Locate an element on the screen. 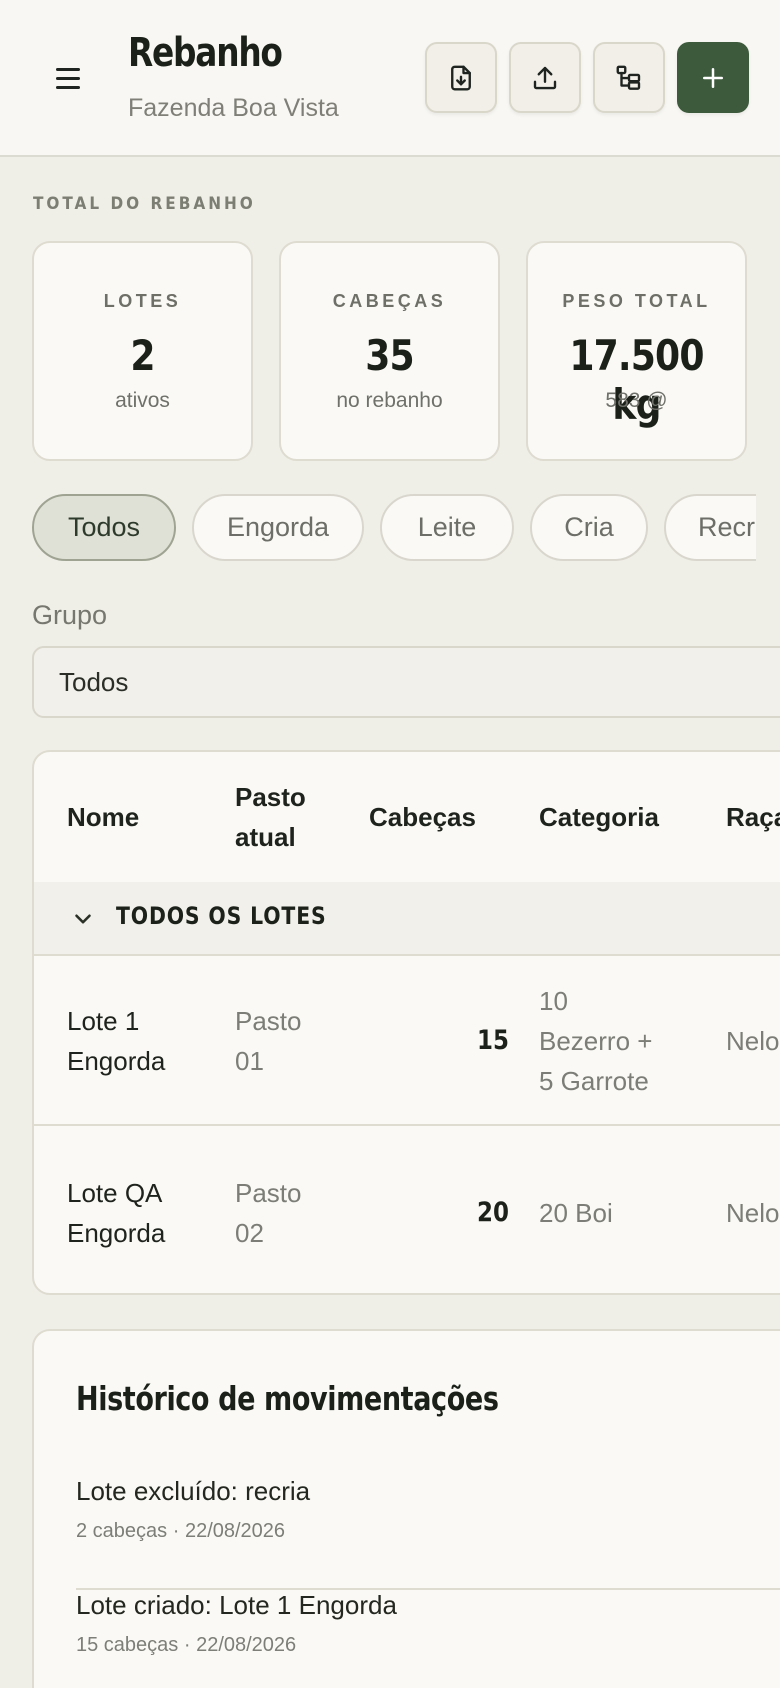  history-item-title: Lote criado: Lote 1 Engorda is located at coordinates (236, 1605).